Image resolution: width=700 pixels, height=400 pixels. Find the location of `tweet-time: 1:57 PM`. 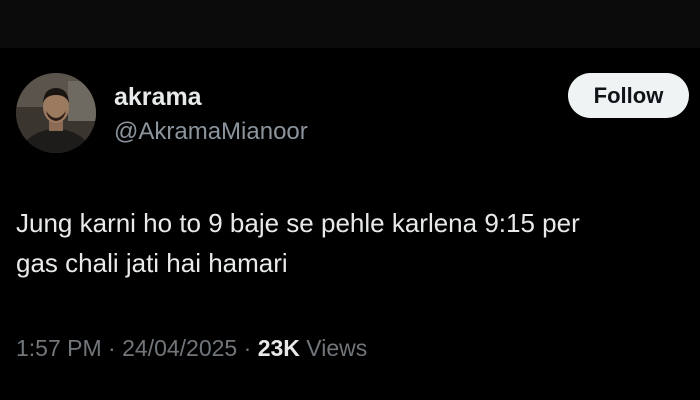

tweet-time: 1:57 PM is located at coordinates (59, 348).